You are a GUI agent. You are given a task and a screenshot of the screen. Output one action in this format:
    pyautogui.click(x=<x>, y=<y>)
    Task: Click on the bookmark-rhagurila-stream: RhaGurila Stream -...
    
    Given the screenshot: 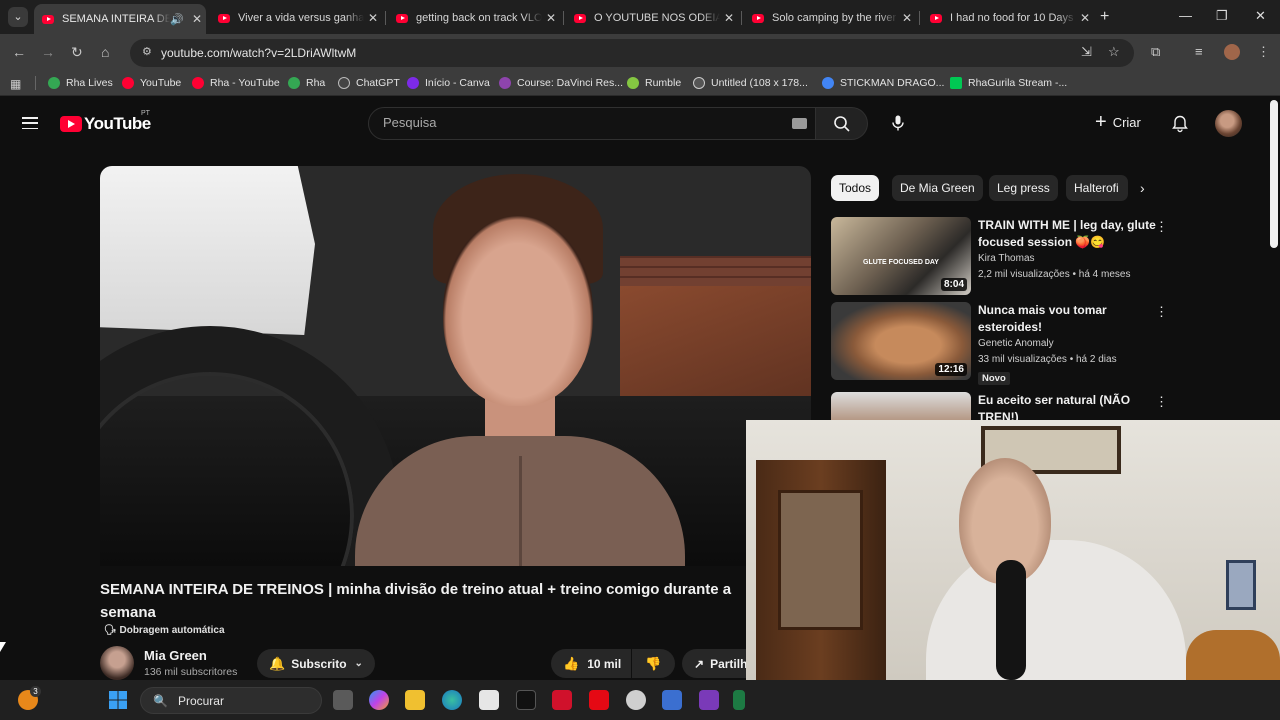 What is the action you would take?
    pyautogui.click(x=1008, y=83)
    